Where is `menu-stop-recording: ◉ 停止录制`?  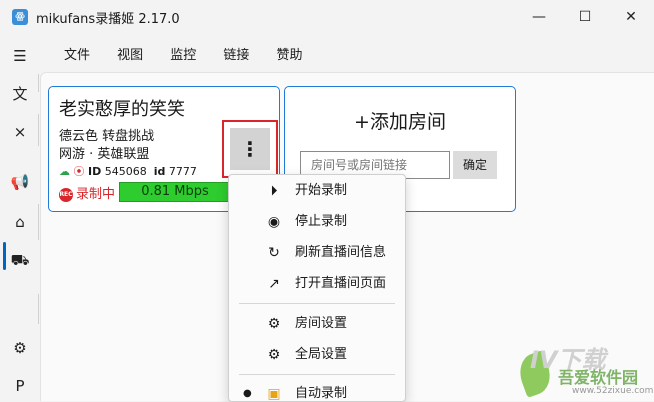
menu-stop-recording: ◉ 停止录制 is located at coordinates (317, 222).